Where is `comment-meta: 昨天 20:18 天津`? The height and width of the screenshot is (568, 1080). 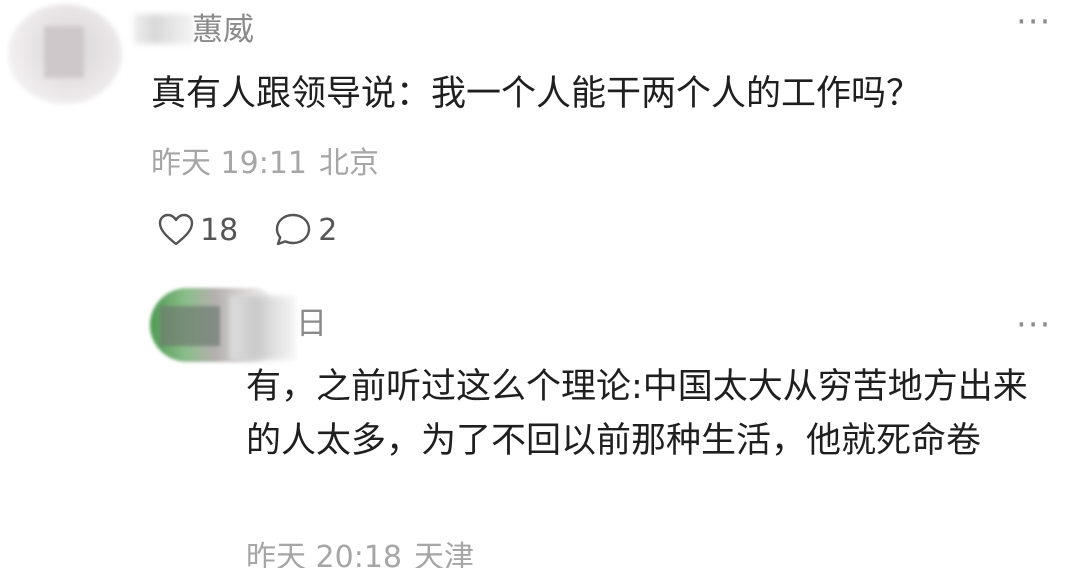 comment-meta: 昨天 20:18 天津 is located at coordinates (360, 554).